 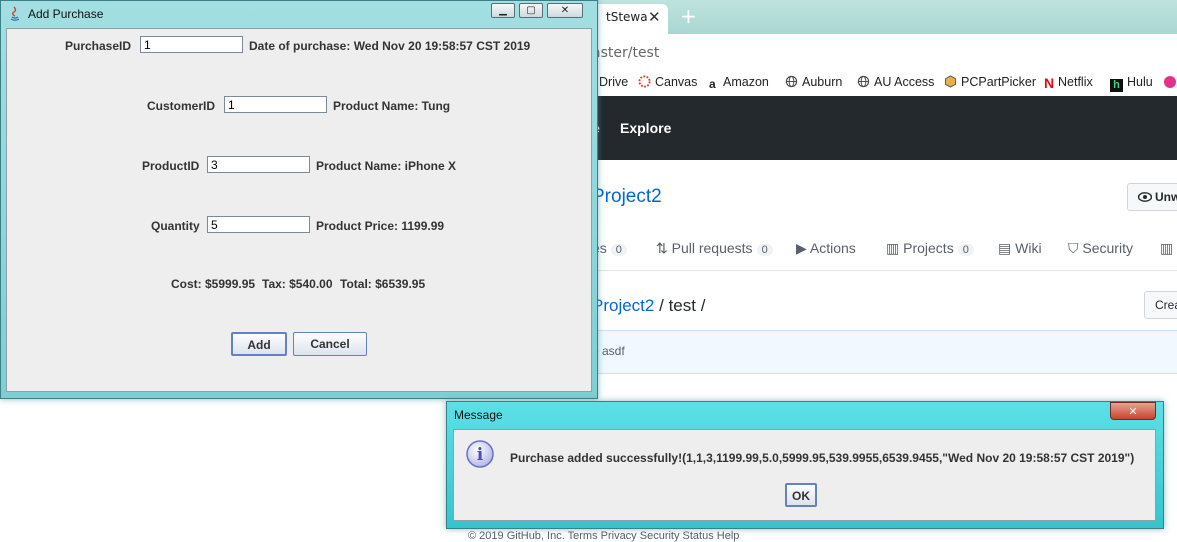 What do you see at coordinates (66, 14) in the screenshot?
I see `add-purchase-title: Add Purchase` at bounding box center [66, 14].